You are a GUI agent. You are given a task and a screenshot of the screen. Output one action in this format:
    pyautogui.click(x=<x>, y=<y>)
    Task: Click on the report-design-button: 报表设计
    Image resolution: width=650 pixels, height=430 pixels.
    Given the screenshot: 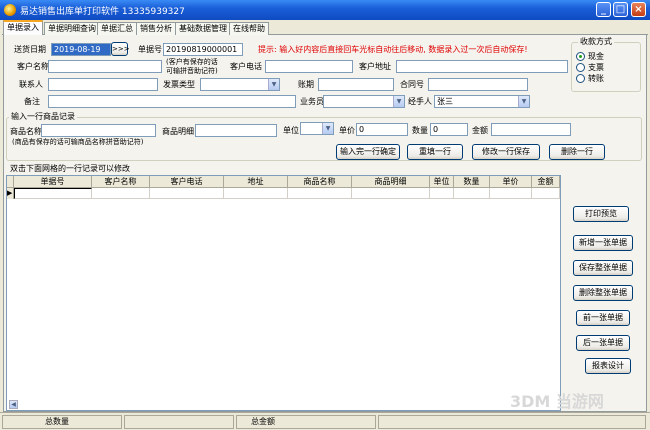 What is the action you would take?
    pyautogui.click(x=608, y=366)
    